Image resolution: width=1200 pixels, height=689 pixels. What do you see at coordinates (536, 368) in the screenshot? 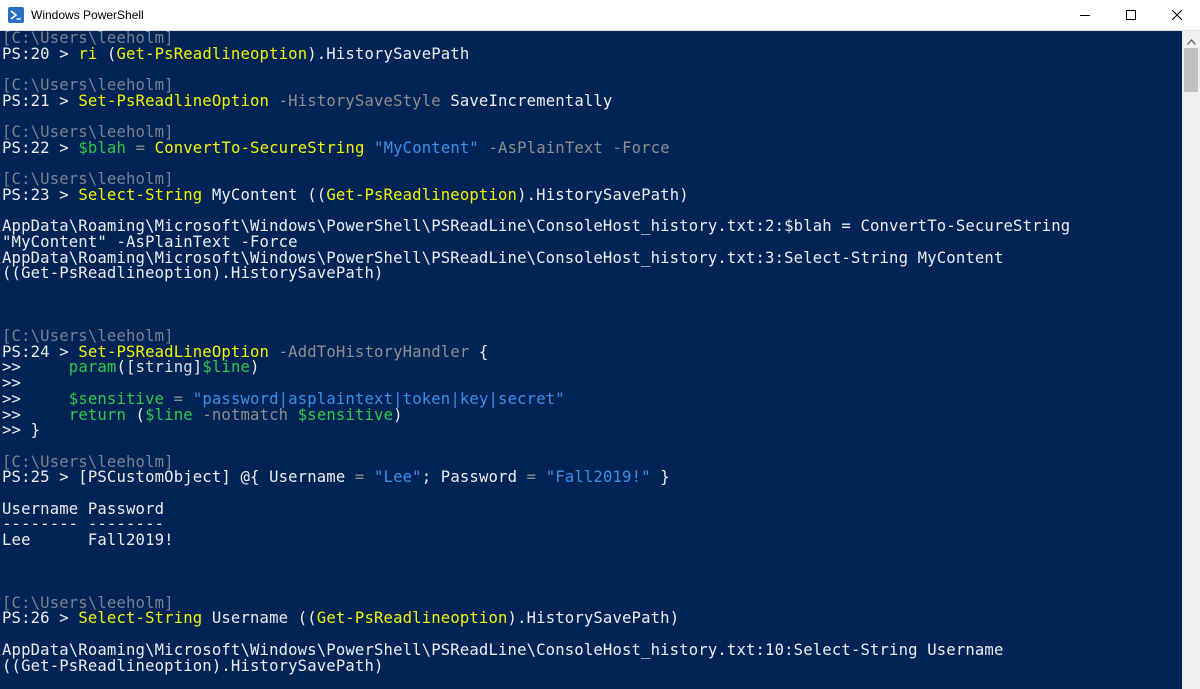
I see `console-line: >> param([string]$line)` at bounding box center [536, 368].